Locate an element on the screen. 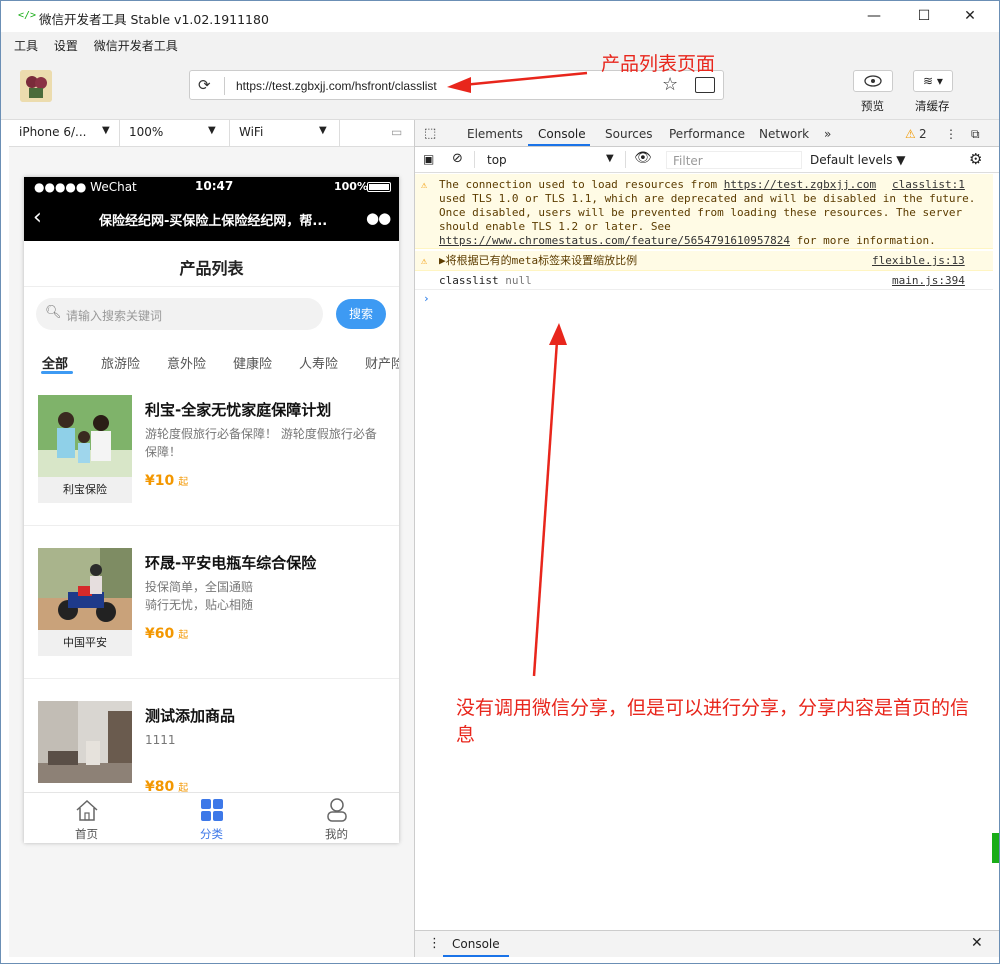 Image resolution: width=1000 pixels, height=964 pixels. arrow-to-url is located at coordinates (517, 82).